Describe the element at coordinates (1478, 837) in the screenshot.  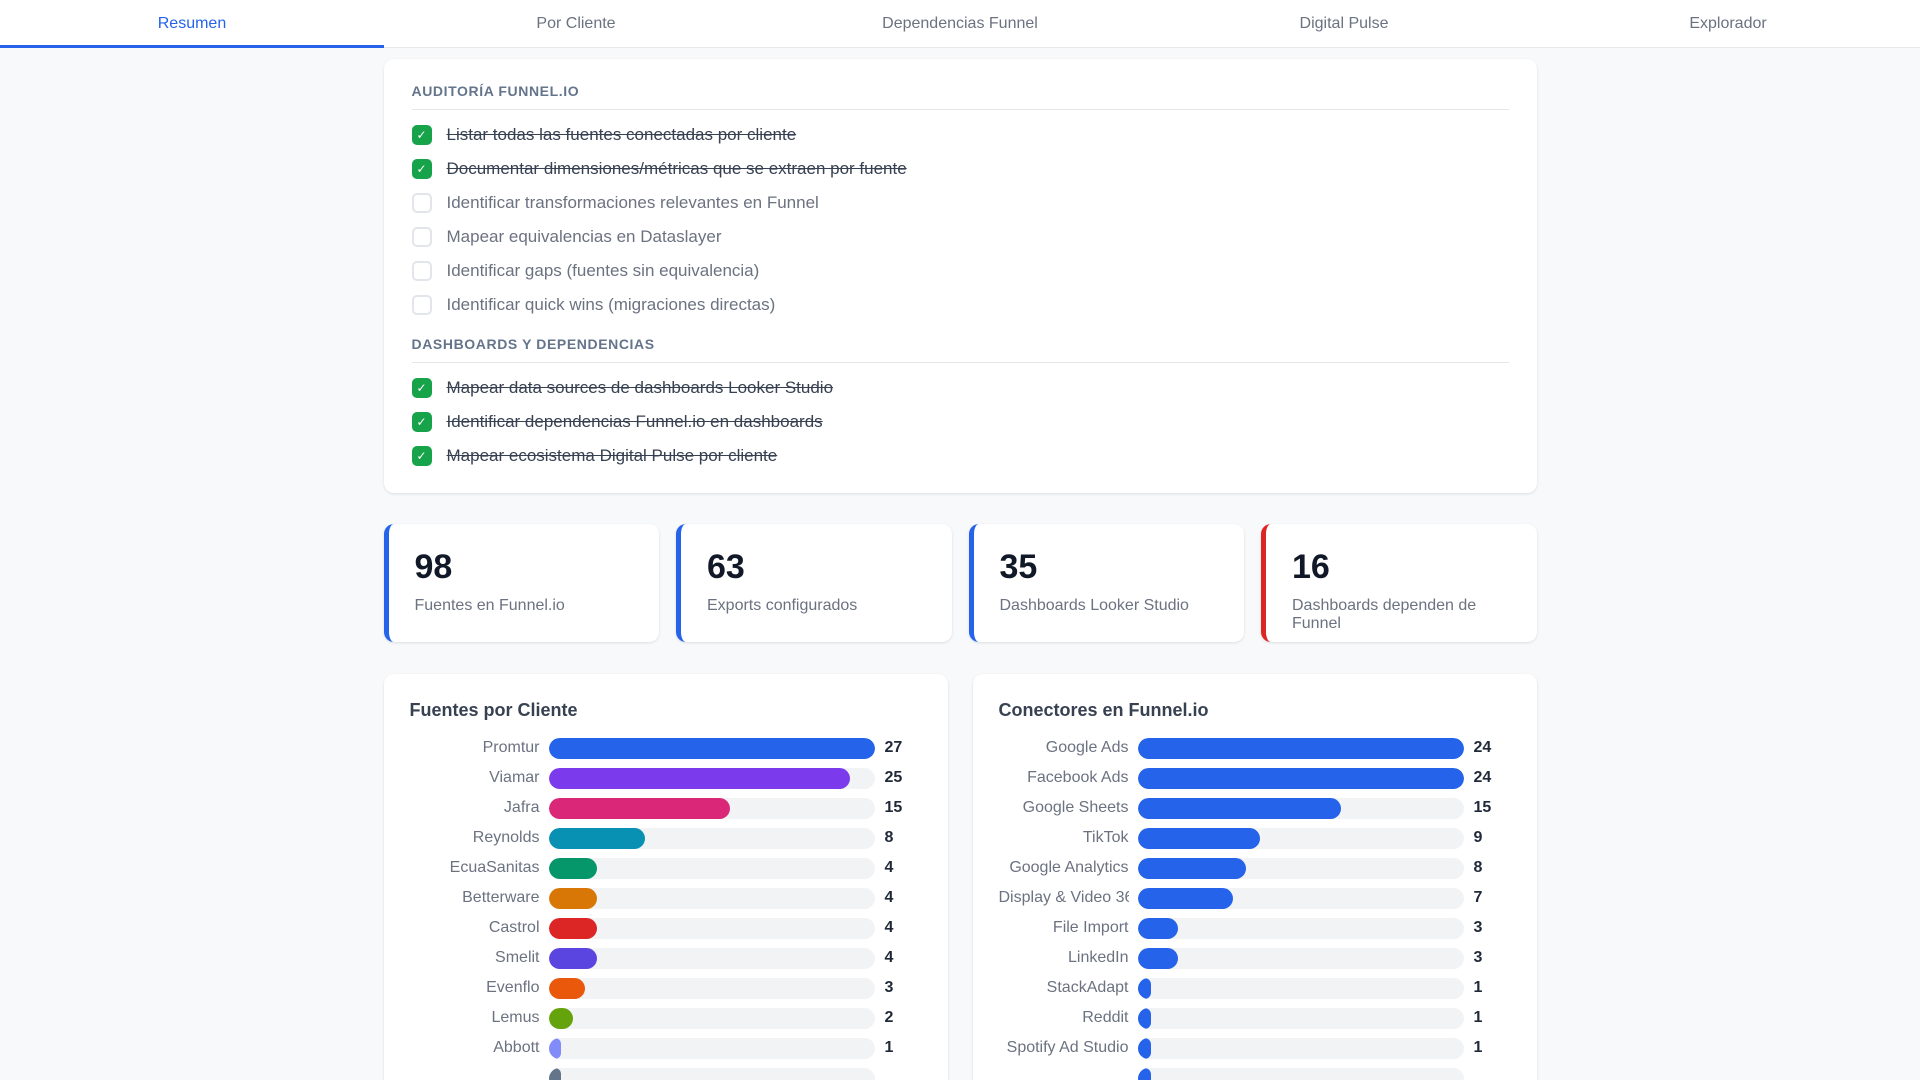
I see `bar-value: 9` at that location.